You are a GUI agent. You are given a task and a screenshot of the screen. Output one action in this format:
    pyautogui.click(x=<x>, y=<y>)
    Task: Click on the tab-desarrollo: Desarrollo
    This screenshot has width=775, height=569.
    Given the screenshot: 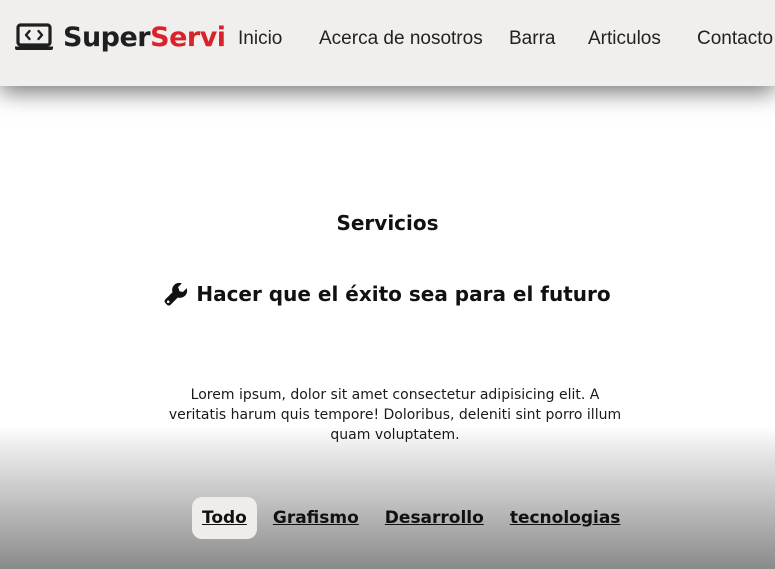 What is the action you would take?
    pyautogui.click(x=434, y=518)
    